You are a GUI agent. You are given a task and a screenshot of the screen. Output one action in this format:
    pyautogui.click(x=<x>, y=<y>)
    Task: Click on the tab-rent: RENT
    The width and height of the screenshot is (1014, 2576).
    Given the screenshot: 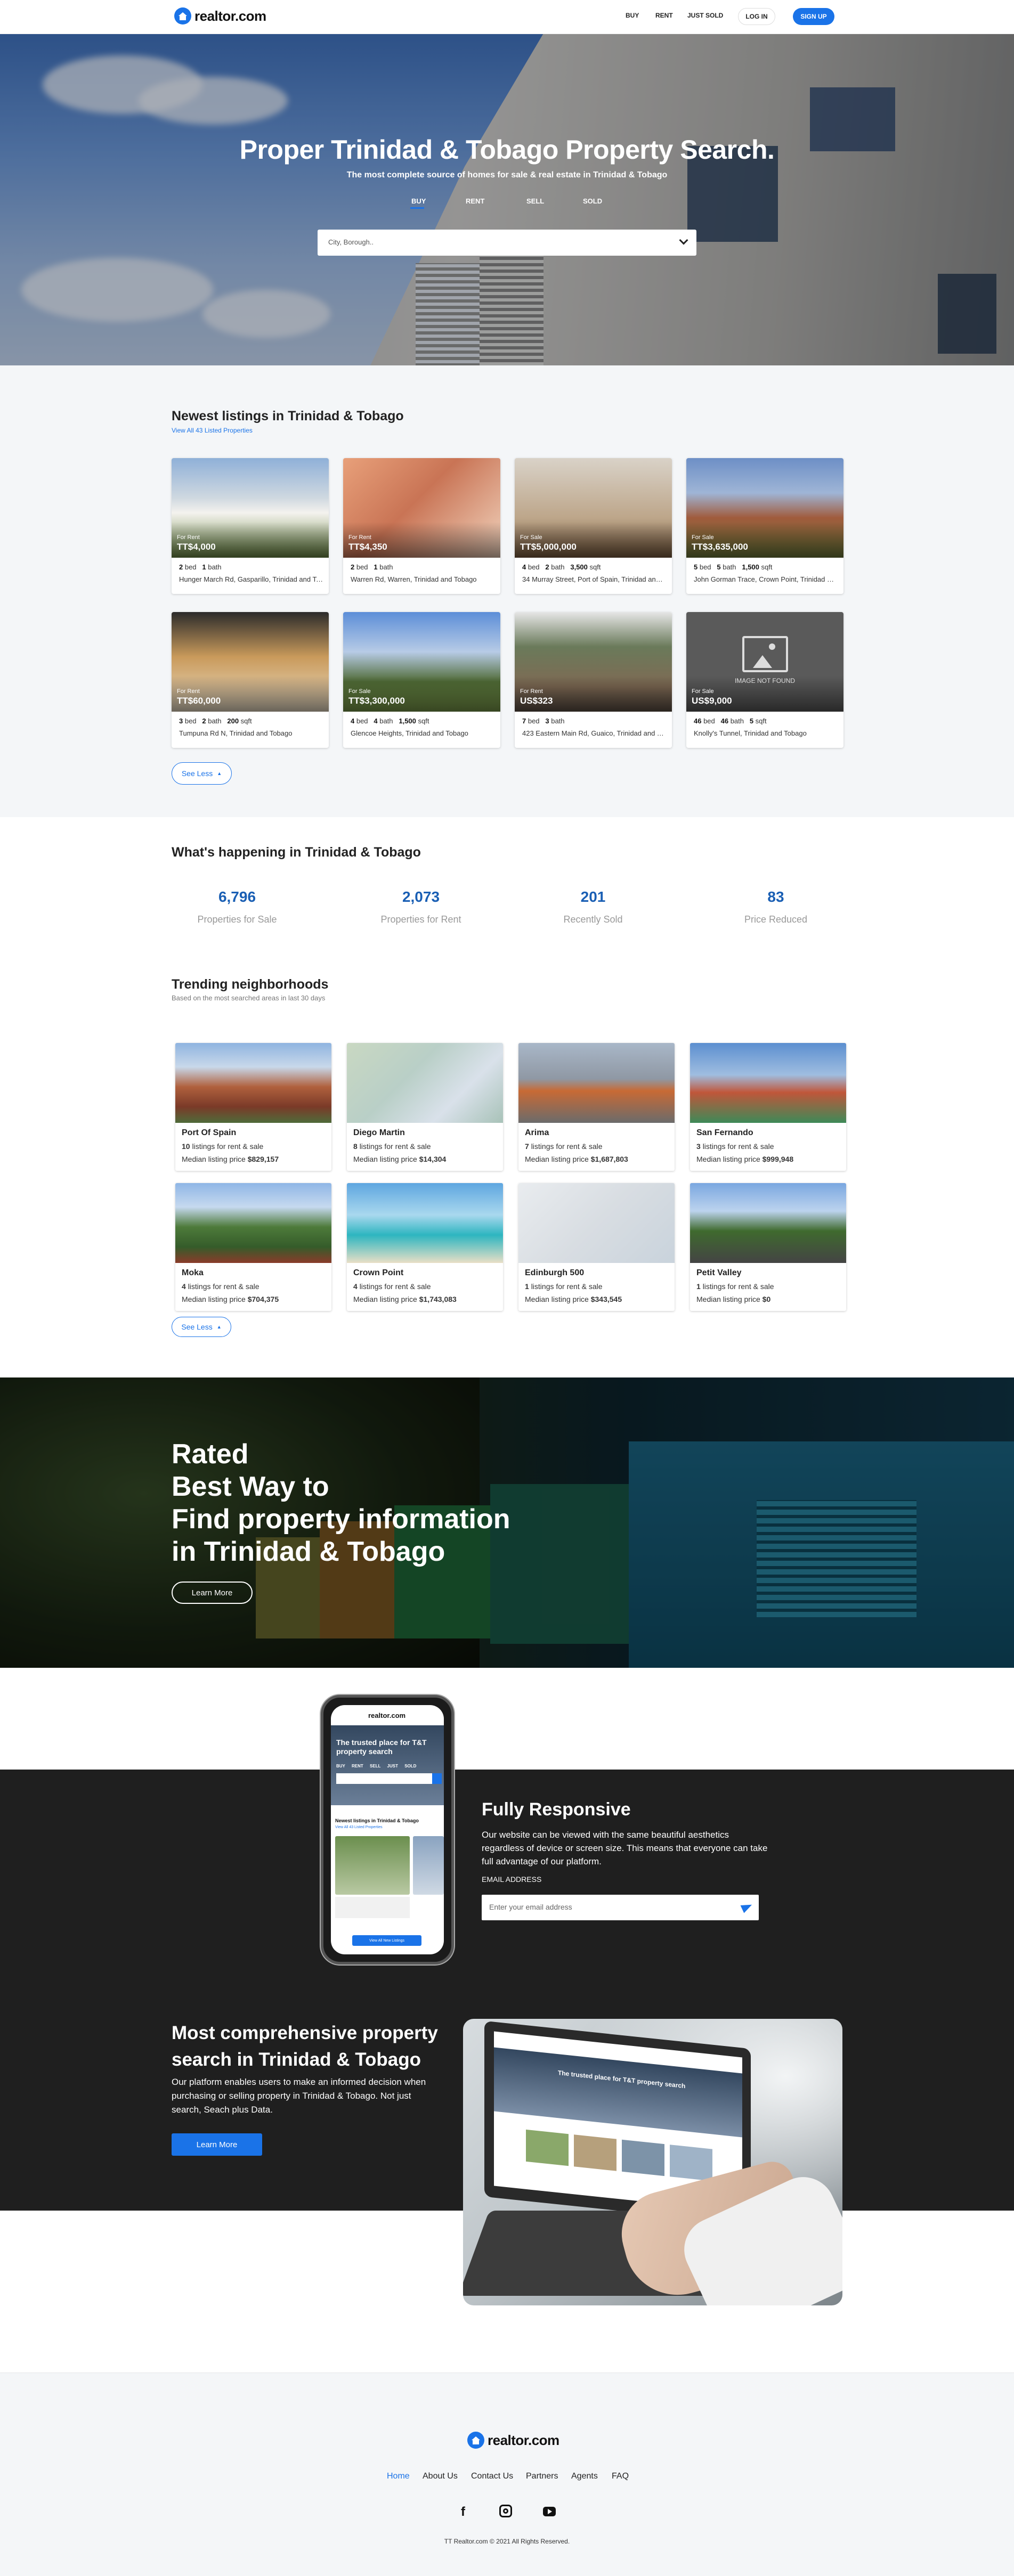 What is the action you would take?
    pyautogui.click(x=475, y=201)
    